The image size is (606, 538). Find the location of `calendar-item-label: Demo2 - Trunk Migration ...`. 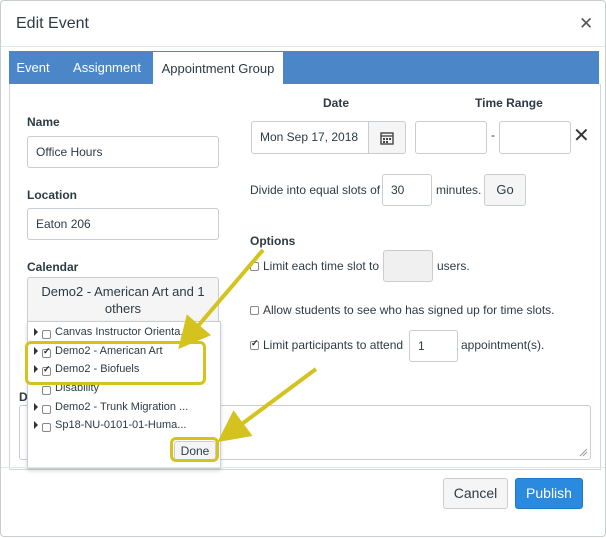

calendar-item-label: Demo2 - Trunk Migration ... is located at coordinates (122, 407).